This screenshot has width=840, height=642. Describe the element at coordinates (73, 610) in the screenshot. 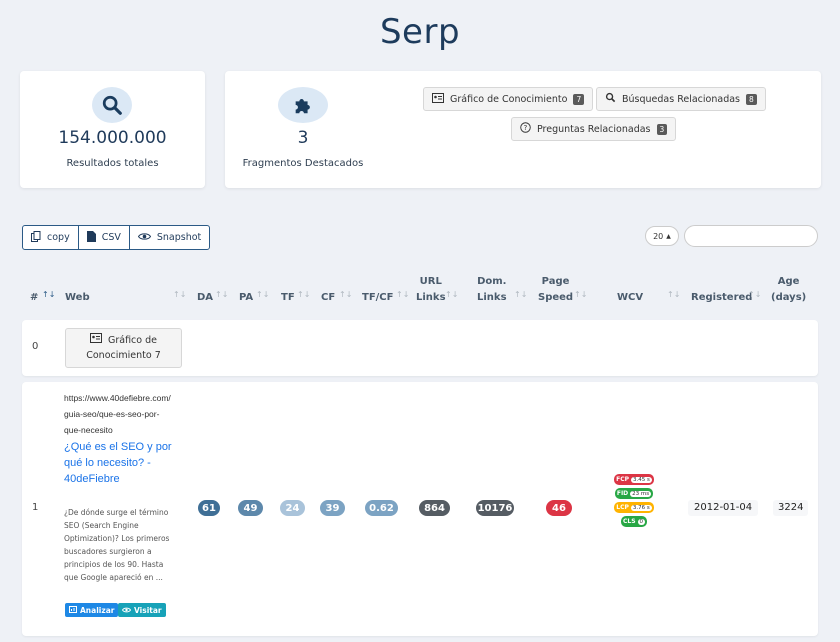

I see `chart-icon` at that location.